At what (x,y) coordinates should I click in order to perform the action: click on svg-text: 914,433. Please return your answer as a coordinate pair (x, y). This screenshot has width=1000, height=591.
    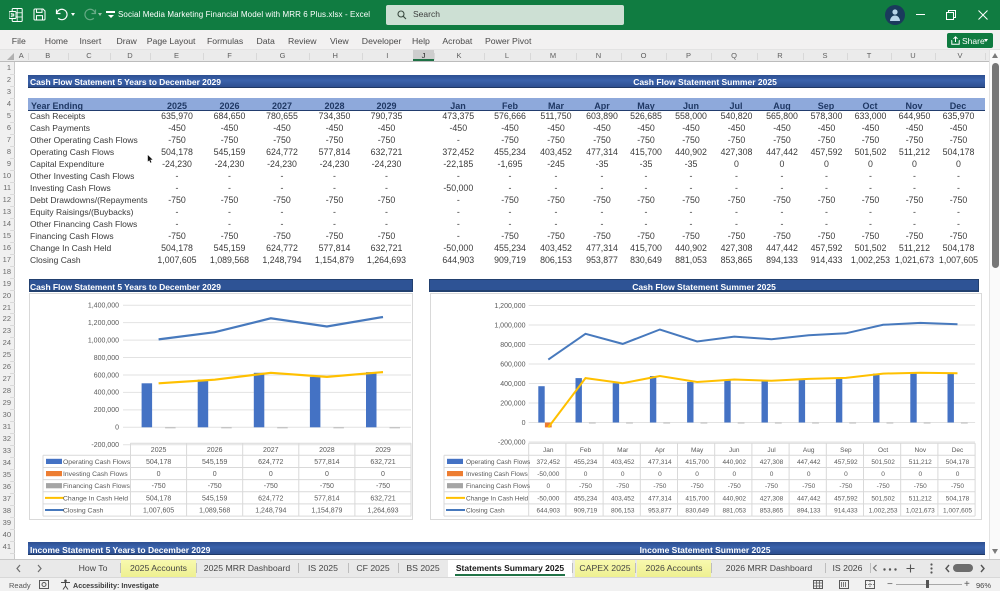
    Looking at the image, I should click on (846, 511).